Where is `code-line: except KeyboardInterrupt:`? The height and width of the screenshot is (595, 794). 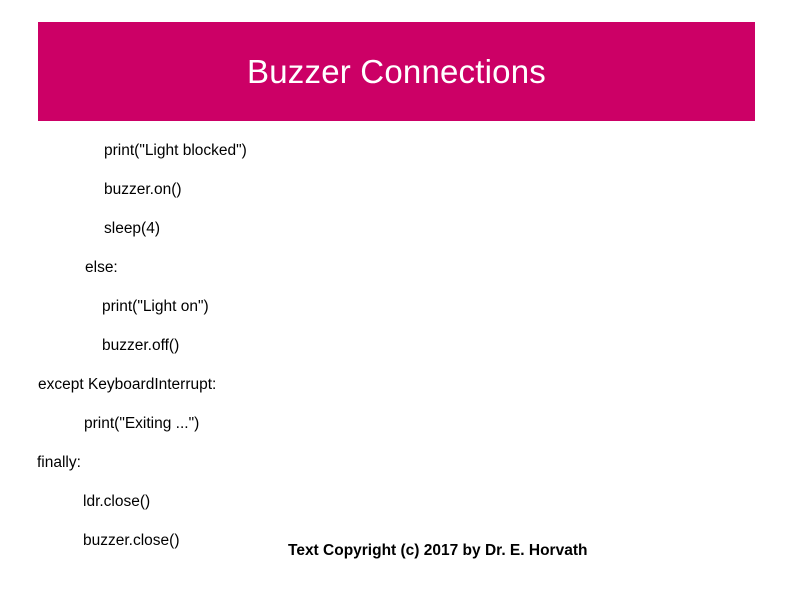 code-line: except KeyboardInterrupt: is located at coordinates (127, 384).